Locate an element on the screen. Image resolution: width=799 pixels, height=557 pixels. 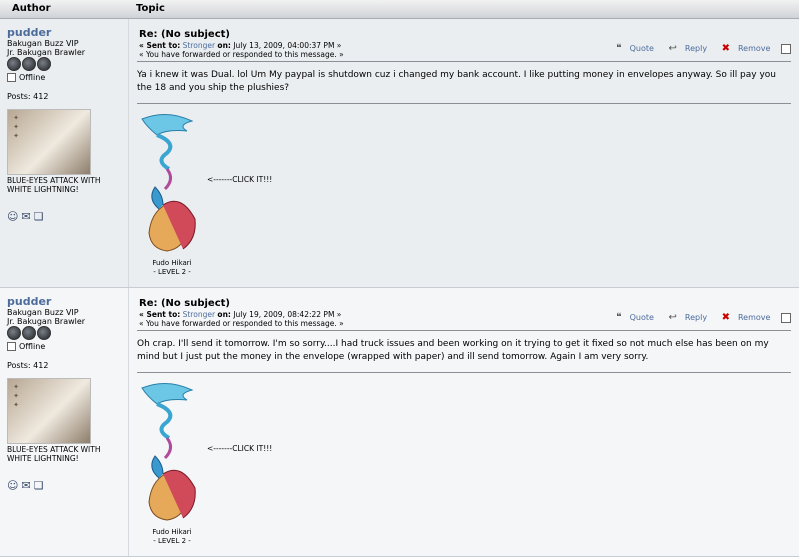
post-actions: ❝ Quote ↩ Reply ✖ Remove is located at coordinates (697, 48).